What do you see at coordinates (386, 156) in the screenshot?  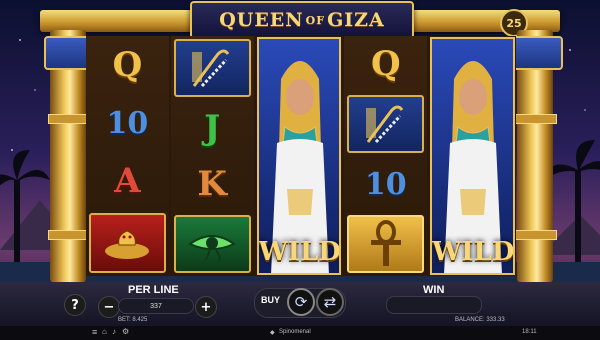 I see `reel-4: Q 10` at bounding box center [386, 156].